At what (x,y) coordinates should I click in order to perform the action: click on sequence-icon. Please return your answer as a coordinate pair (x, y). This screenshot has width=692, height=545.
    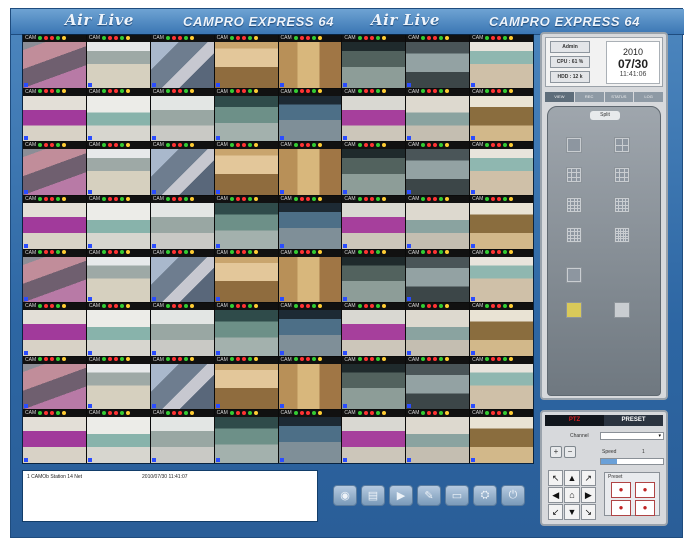
    Looking at the image, I should click on (622, 310).